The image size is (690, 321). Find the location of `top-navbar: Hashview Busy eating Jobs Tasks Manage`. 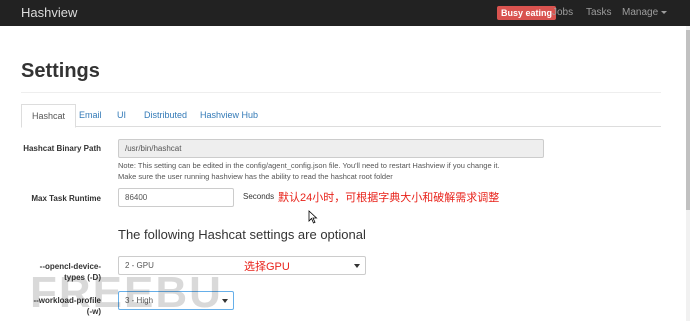

top-navbar: Hashview Busy eating Jobs Tasks Manage is located at coordinates (345, 13).